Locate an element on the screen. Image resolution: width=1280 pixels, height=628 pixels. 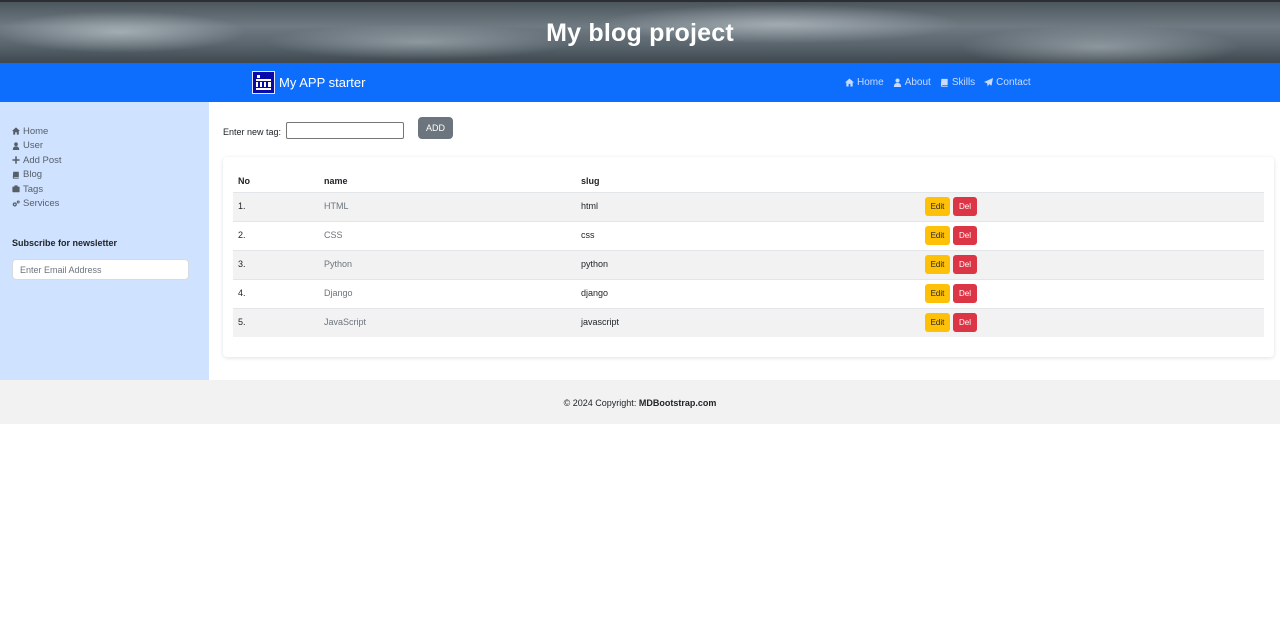
brand-logo-icon is located at coordinates (263, 82).